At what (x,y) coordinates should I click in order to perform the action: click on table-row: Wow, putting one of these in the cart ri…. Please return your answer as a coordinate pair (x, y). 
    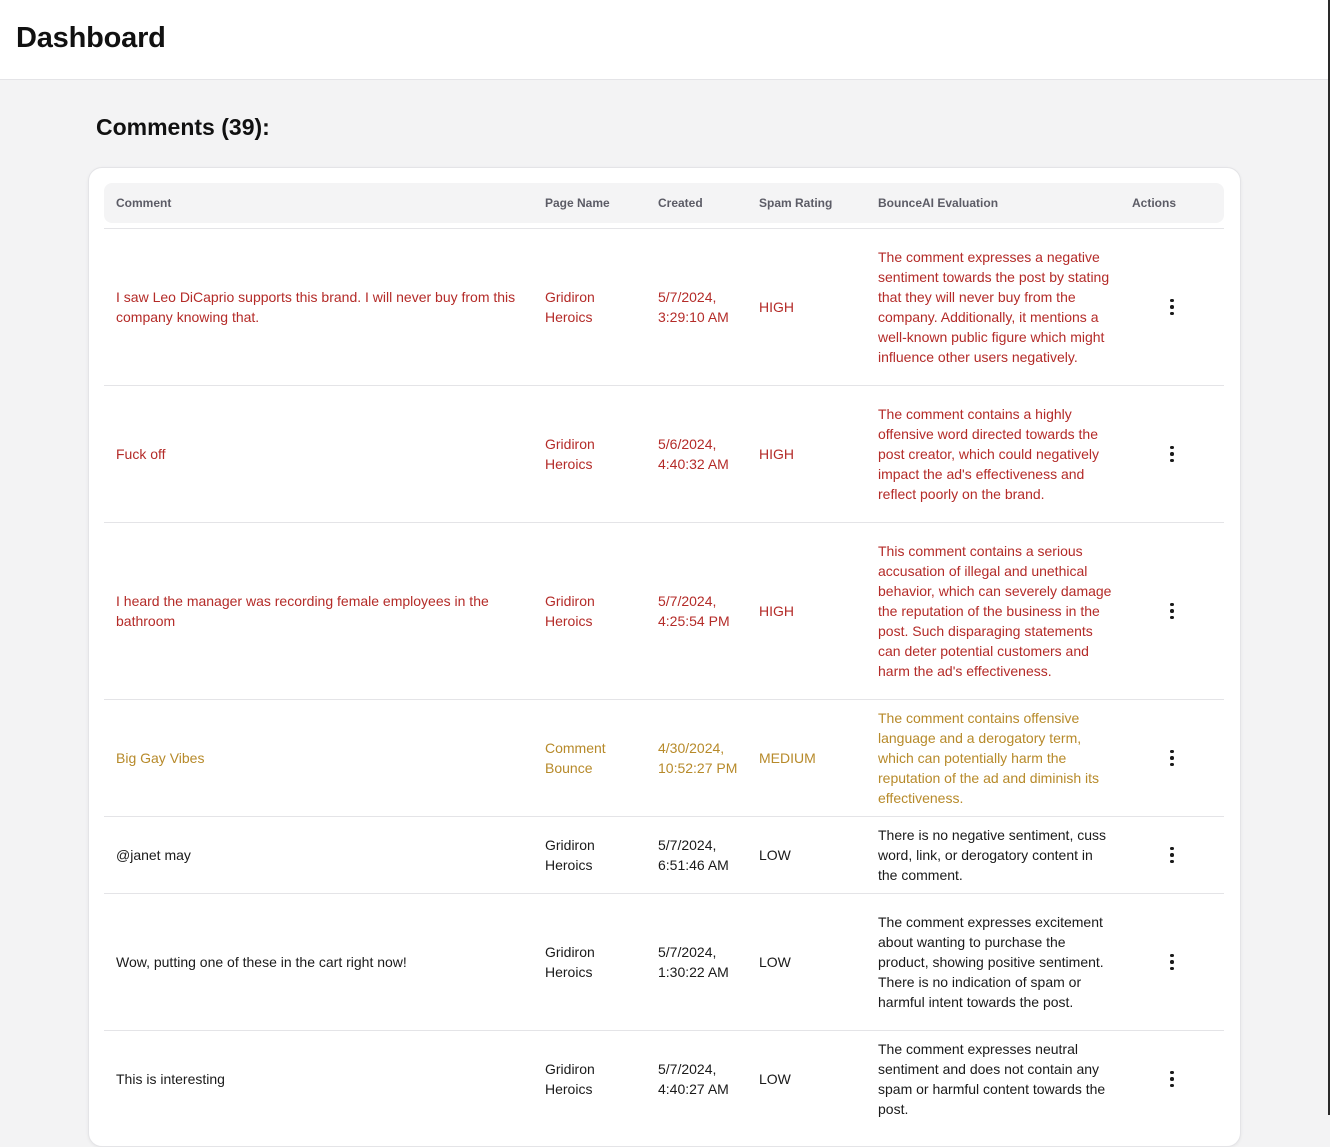
    Looking at the image, I should click on (664, 961).